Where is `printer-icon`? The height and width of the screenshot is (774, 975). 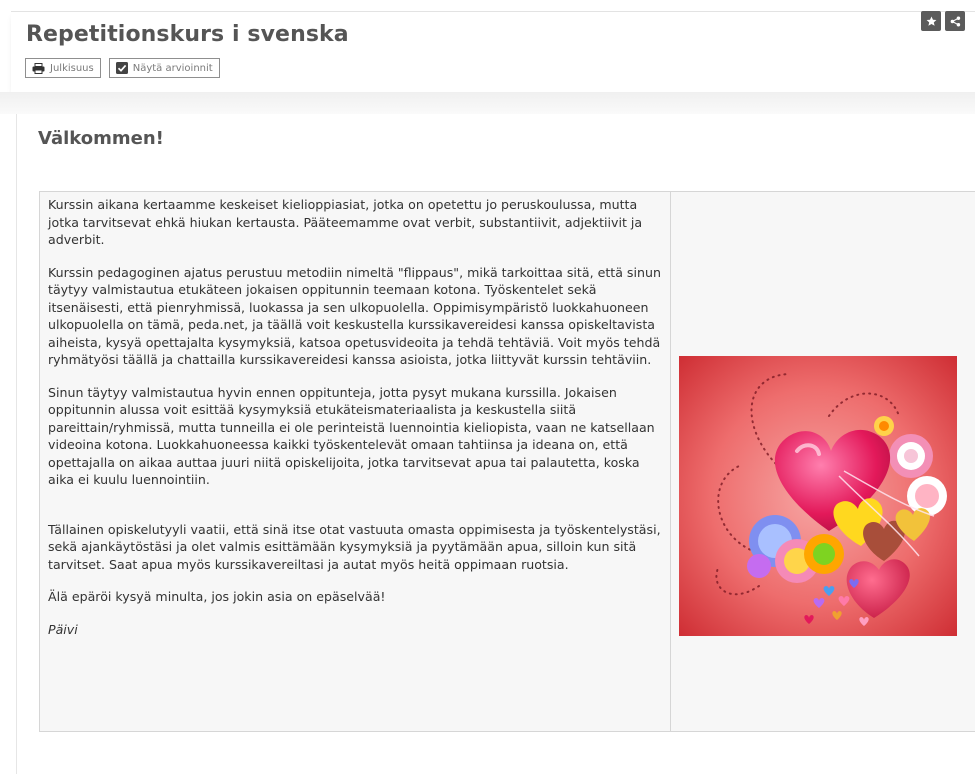 printer-icon is located at coordinates (38, 68).